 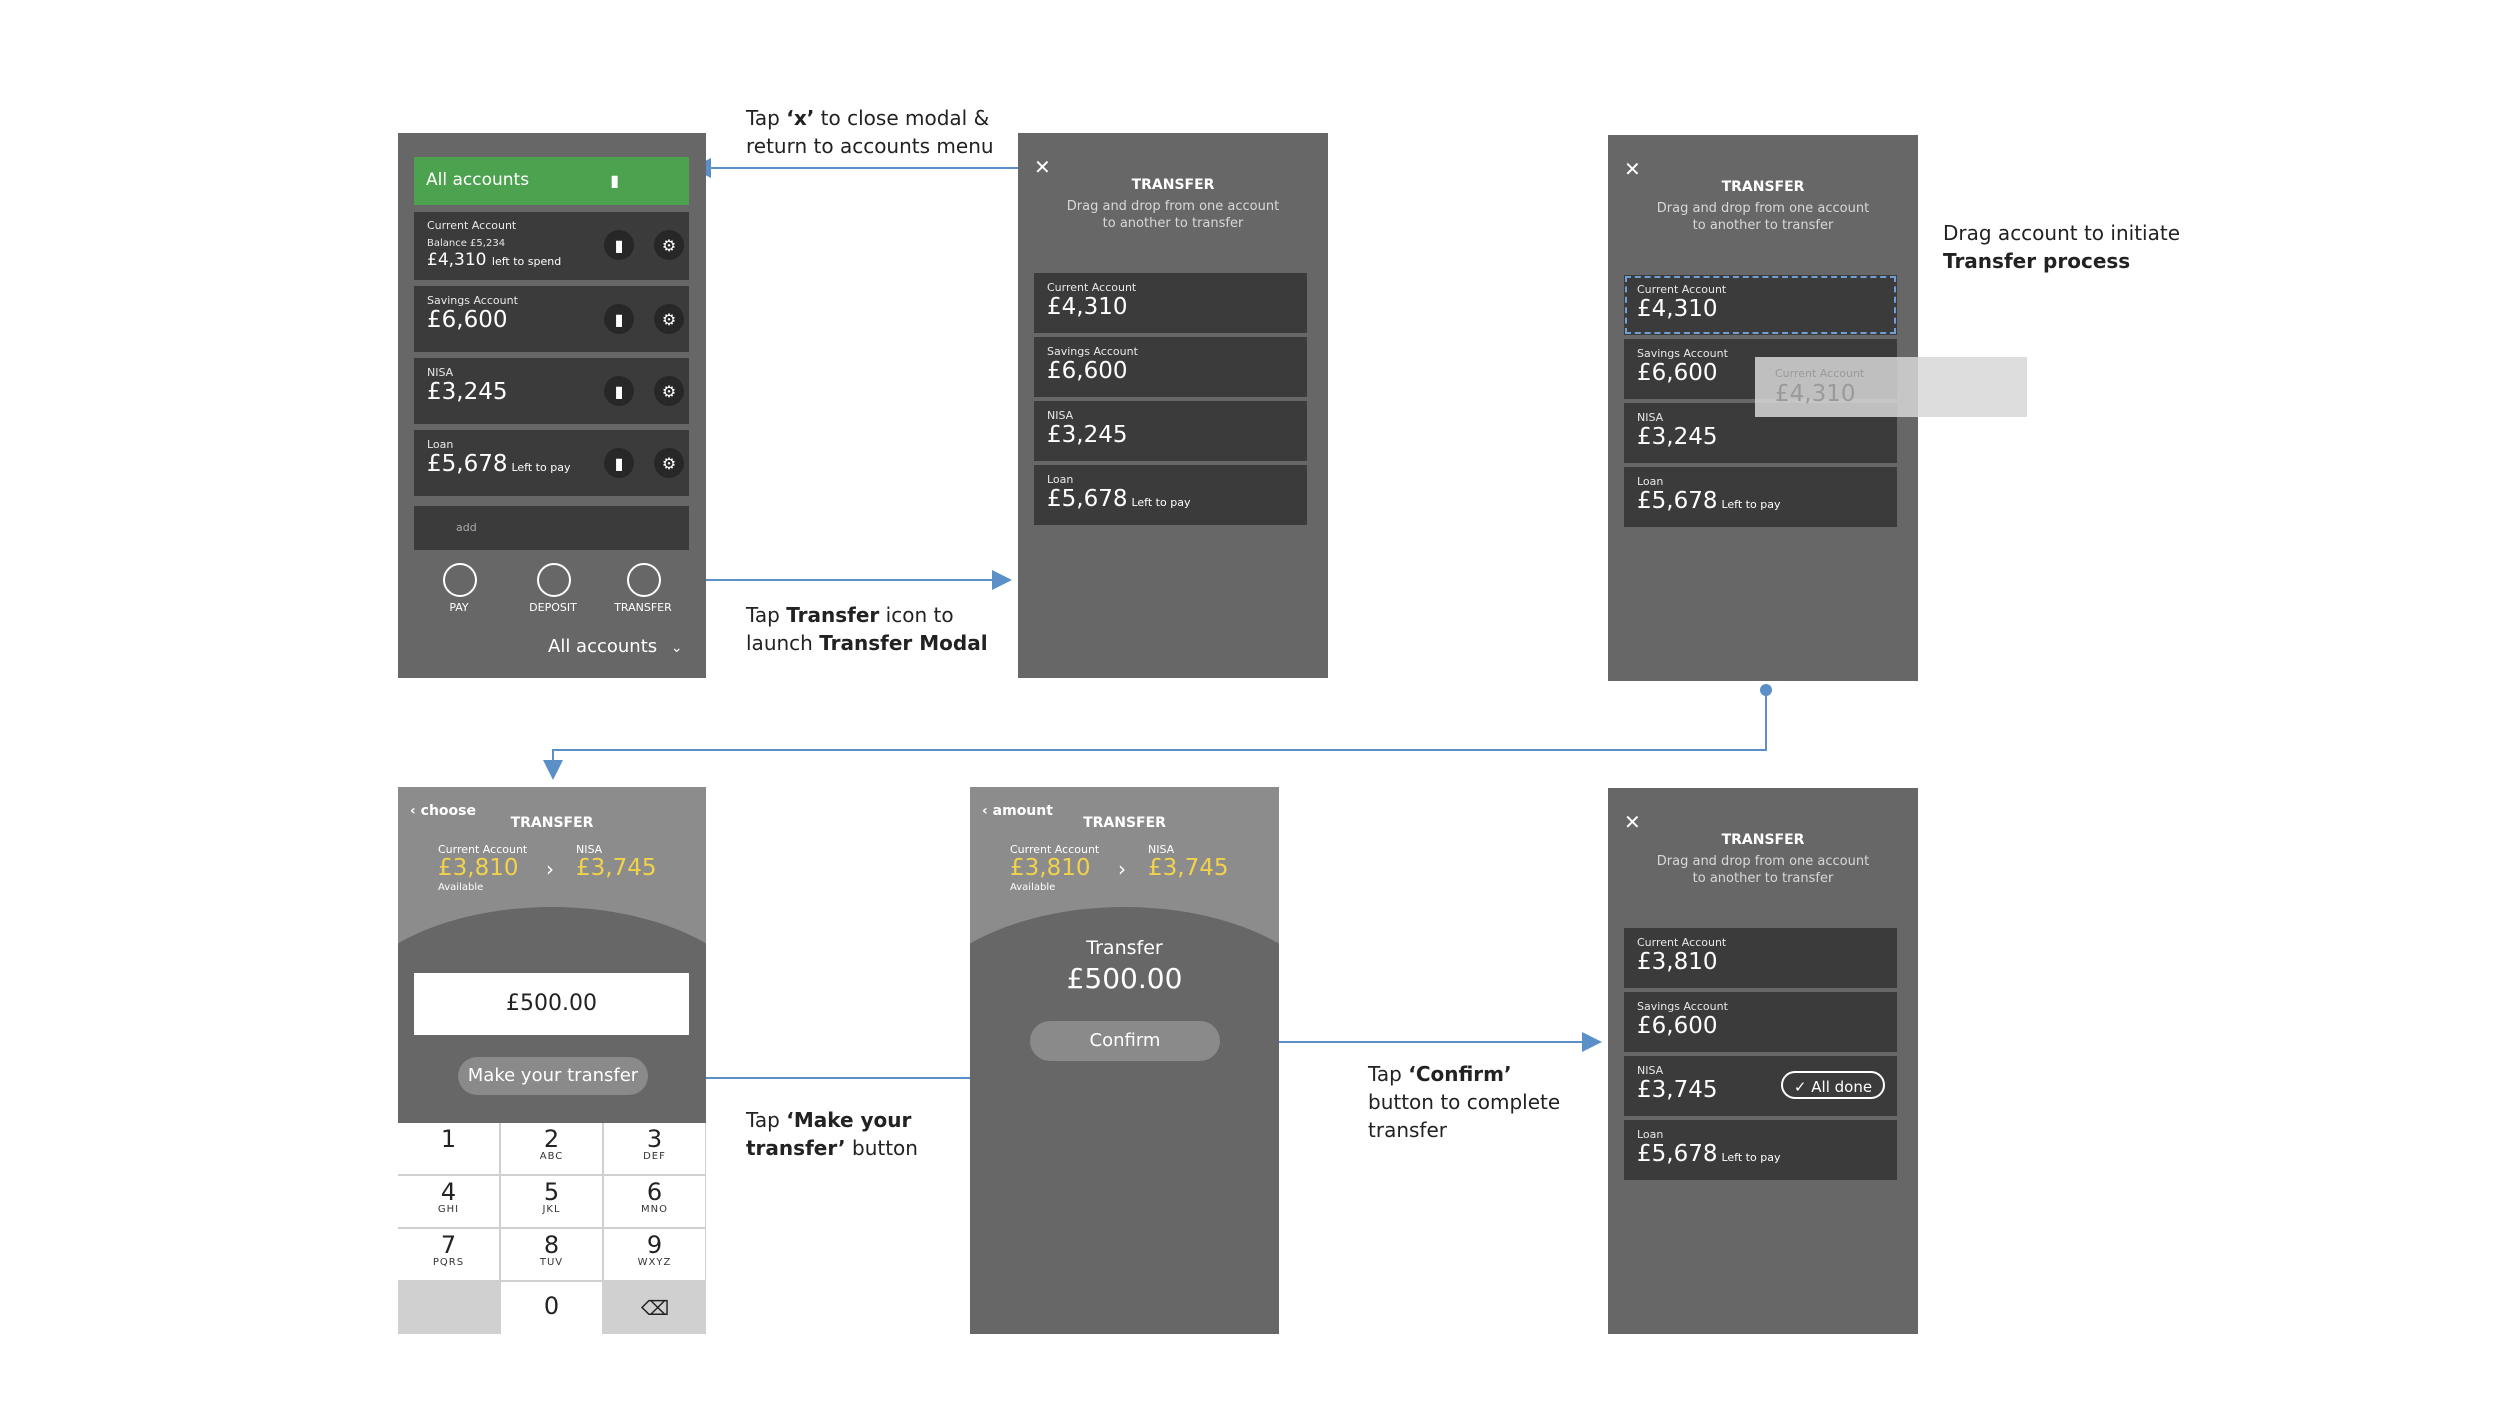 I want to click on note-bold: ‘x’, so click(x=800, y=118).